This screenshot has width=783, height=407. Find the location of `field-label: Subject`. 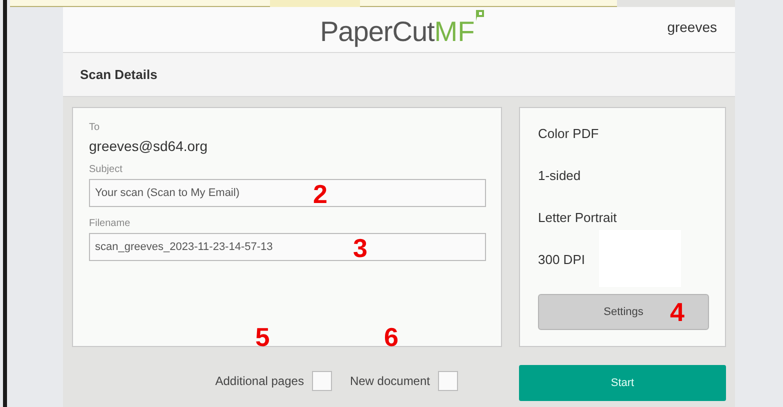

field-label: Subject is located at coordinates (106, 169).